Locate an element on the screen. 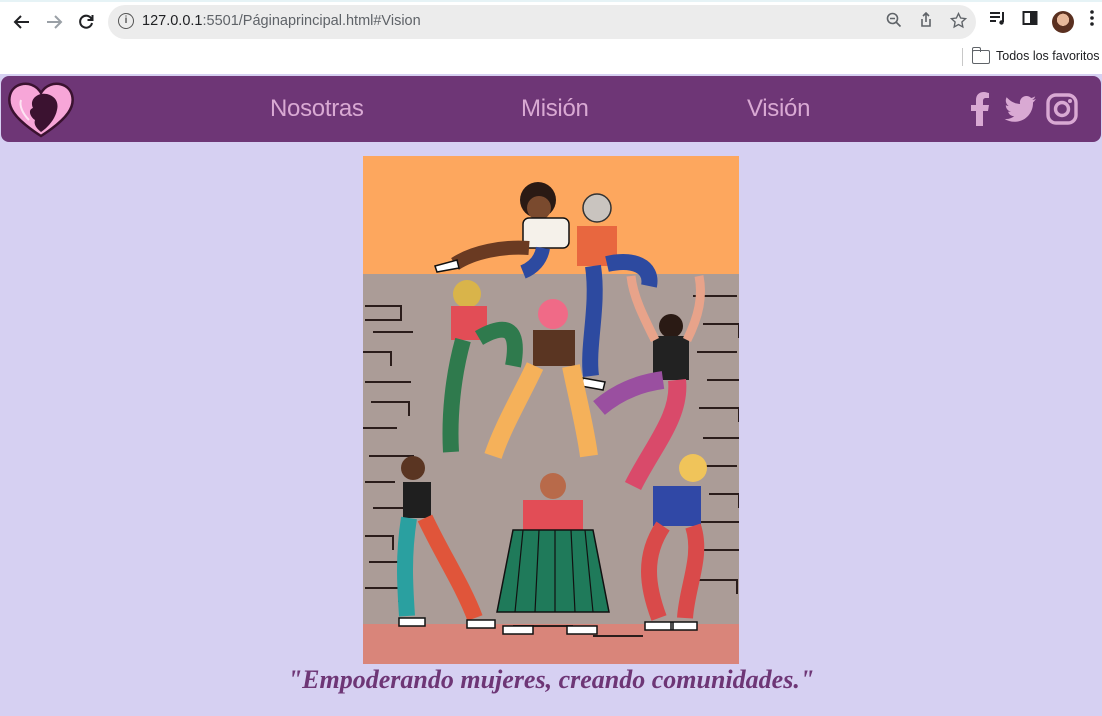 The height and width of the screenshot is (716, 1102). forward-arrow-icon is located at coordinates (55, 22).